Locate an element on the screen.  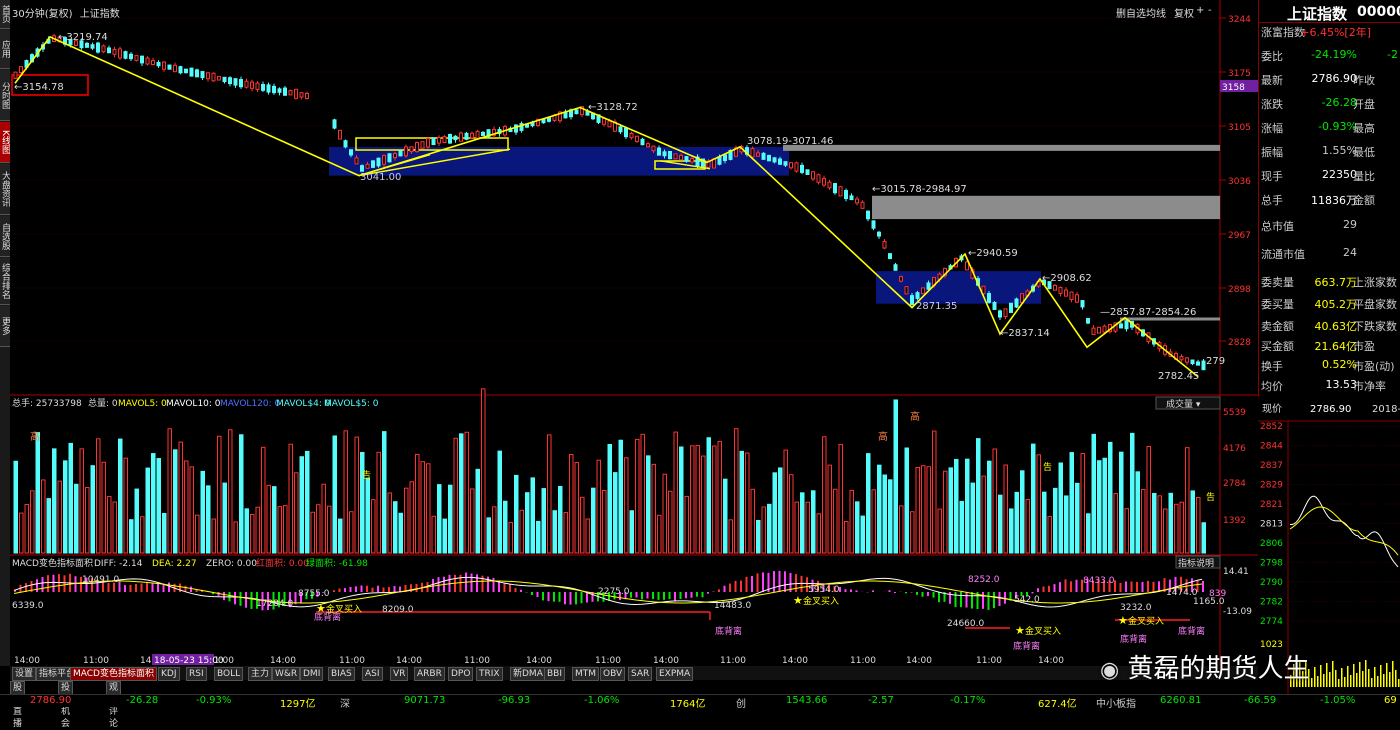
tab-indicator: EXPMA is located at coordinates (674, 674).